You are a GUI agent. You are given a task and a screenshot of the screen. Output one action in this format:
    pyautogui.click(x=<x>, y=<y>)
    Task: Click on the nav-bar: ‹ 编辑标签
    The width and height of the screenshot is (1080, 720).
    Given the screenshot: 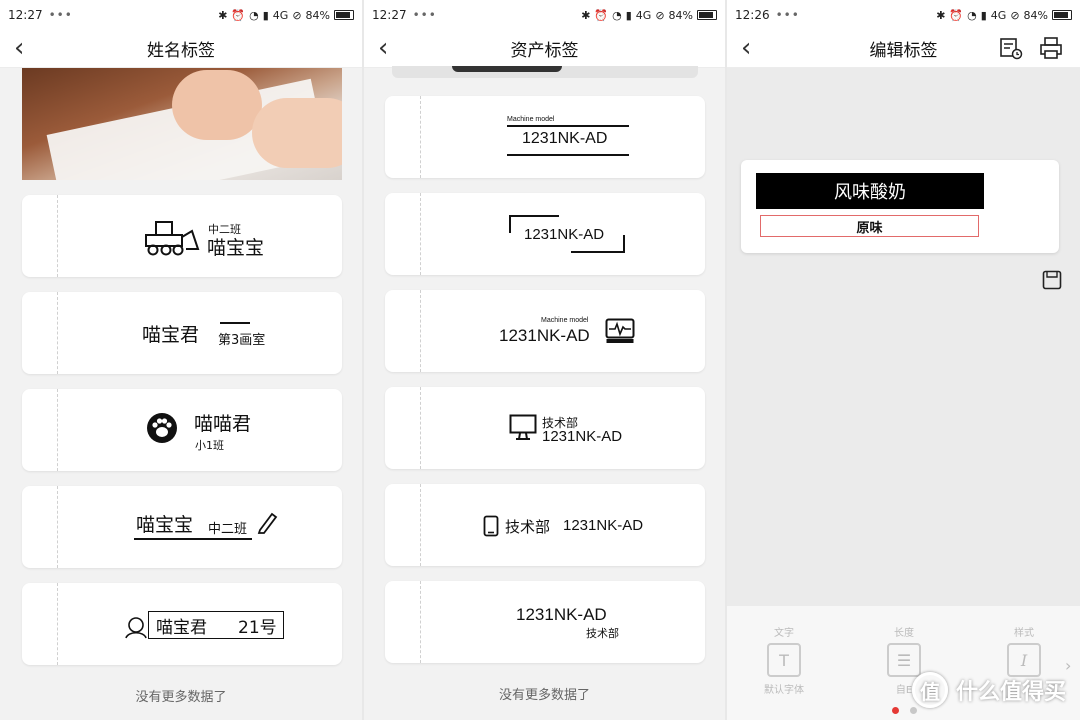 What is the action you would take?
    pyautogui.click(x=903, y=49)
    